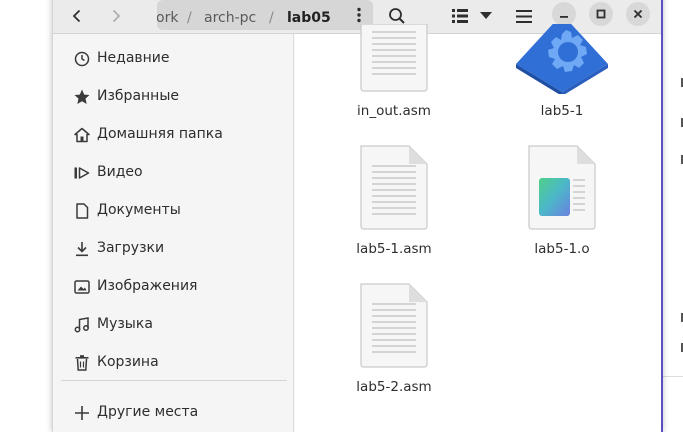 The width and height of the screenshot is (683, 432). I want to click on plus-icon, so click(82, 413).